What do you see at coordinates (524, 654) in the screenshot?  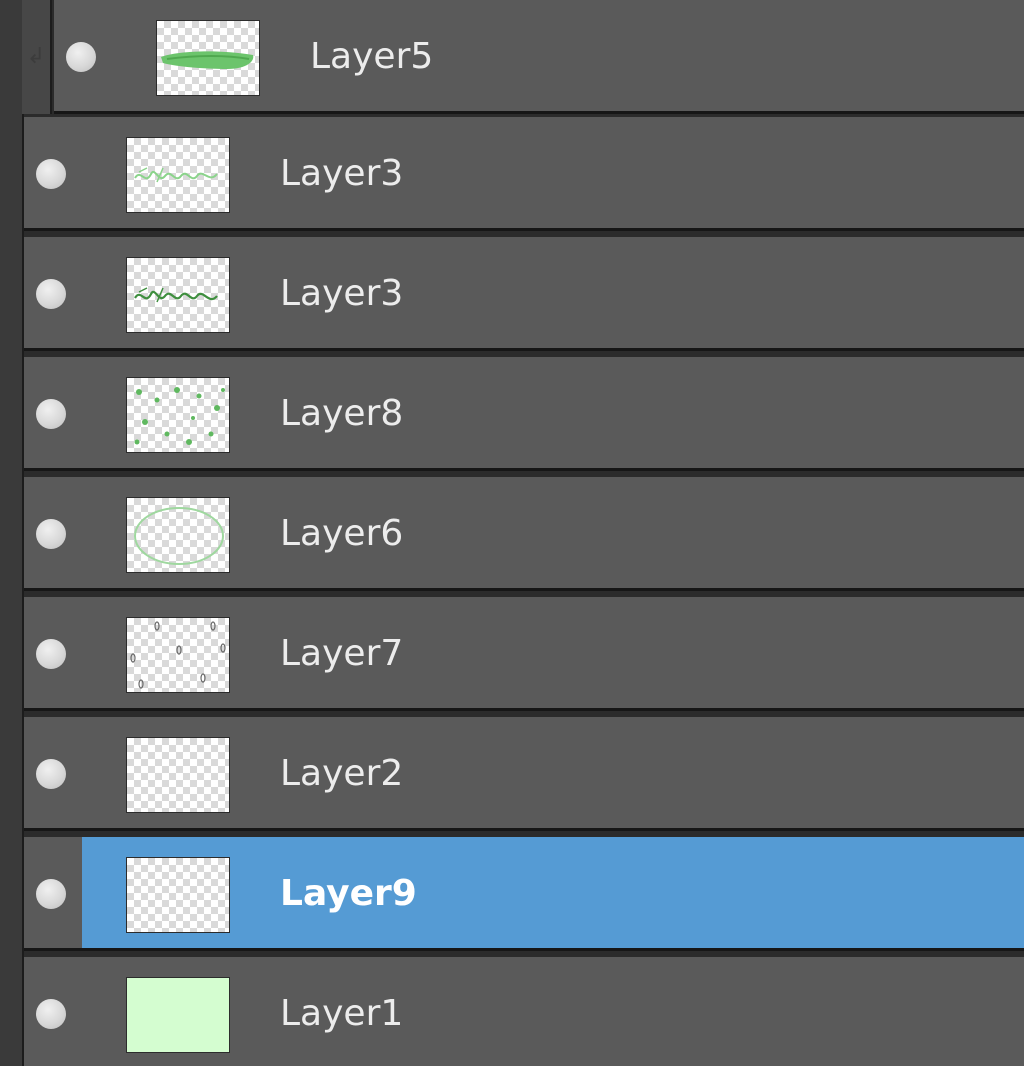 I see `layer-row-layer7: Layer7` at bounding box center [524, 654].